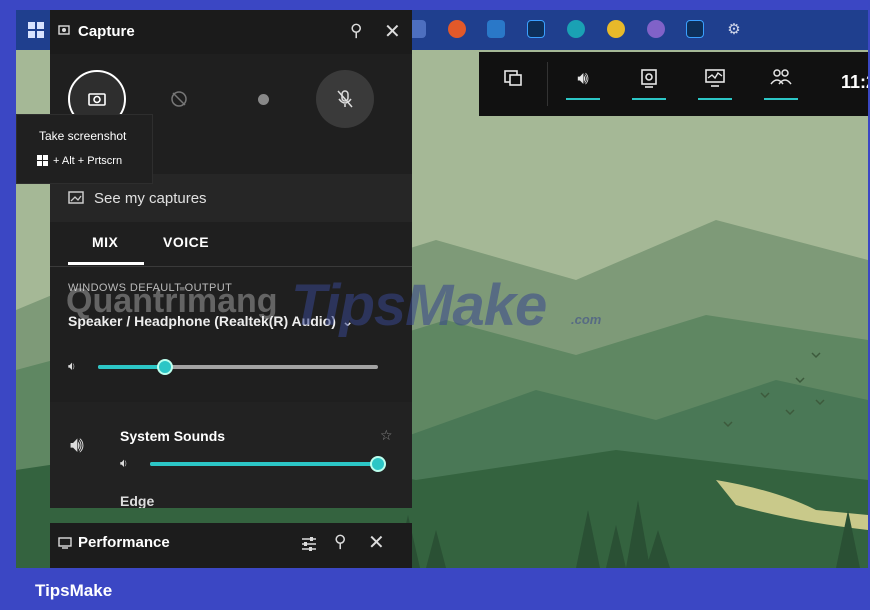 The width and height of the screenshot is (870, 610). Describe the element at coordinates (435, 589) in the screenshot. I see `footer-banner: TipsMake` at that location.